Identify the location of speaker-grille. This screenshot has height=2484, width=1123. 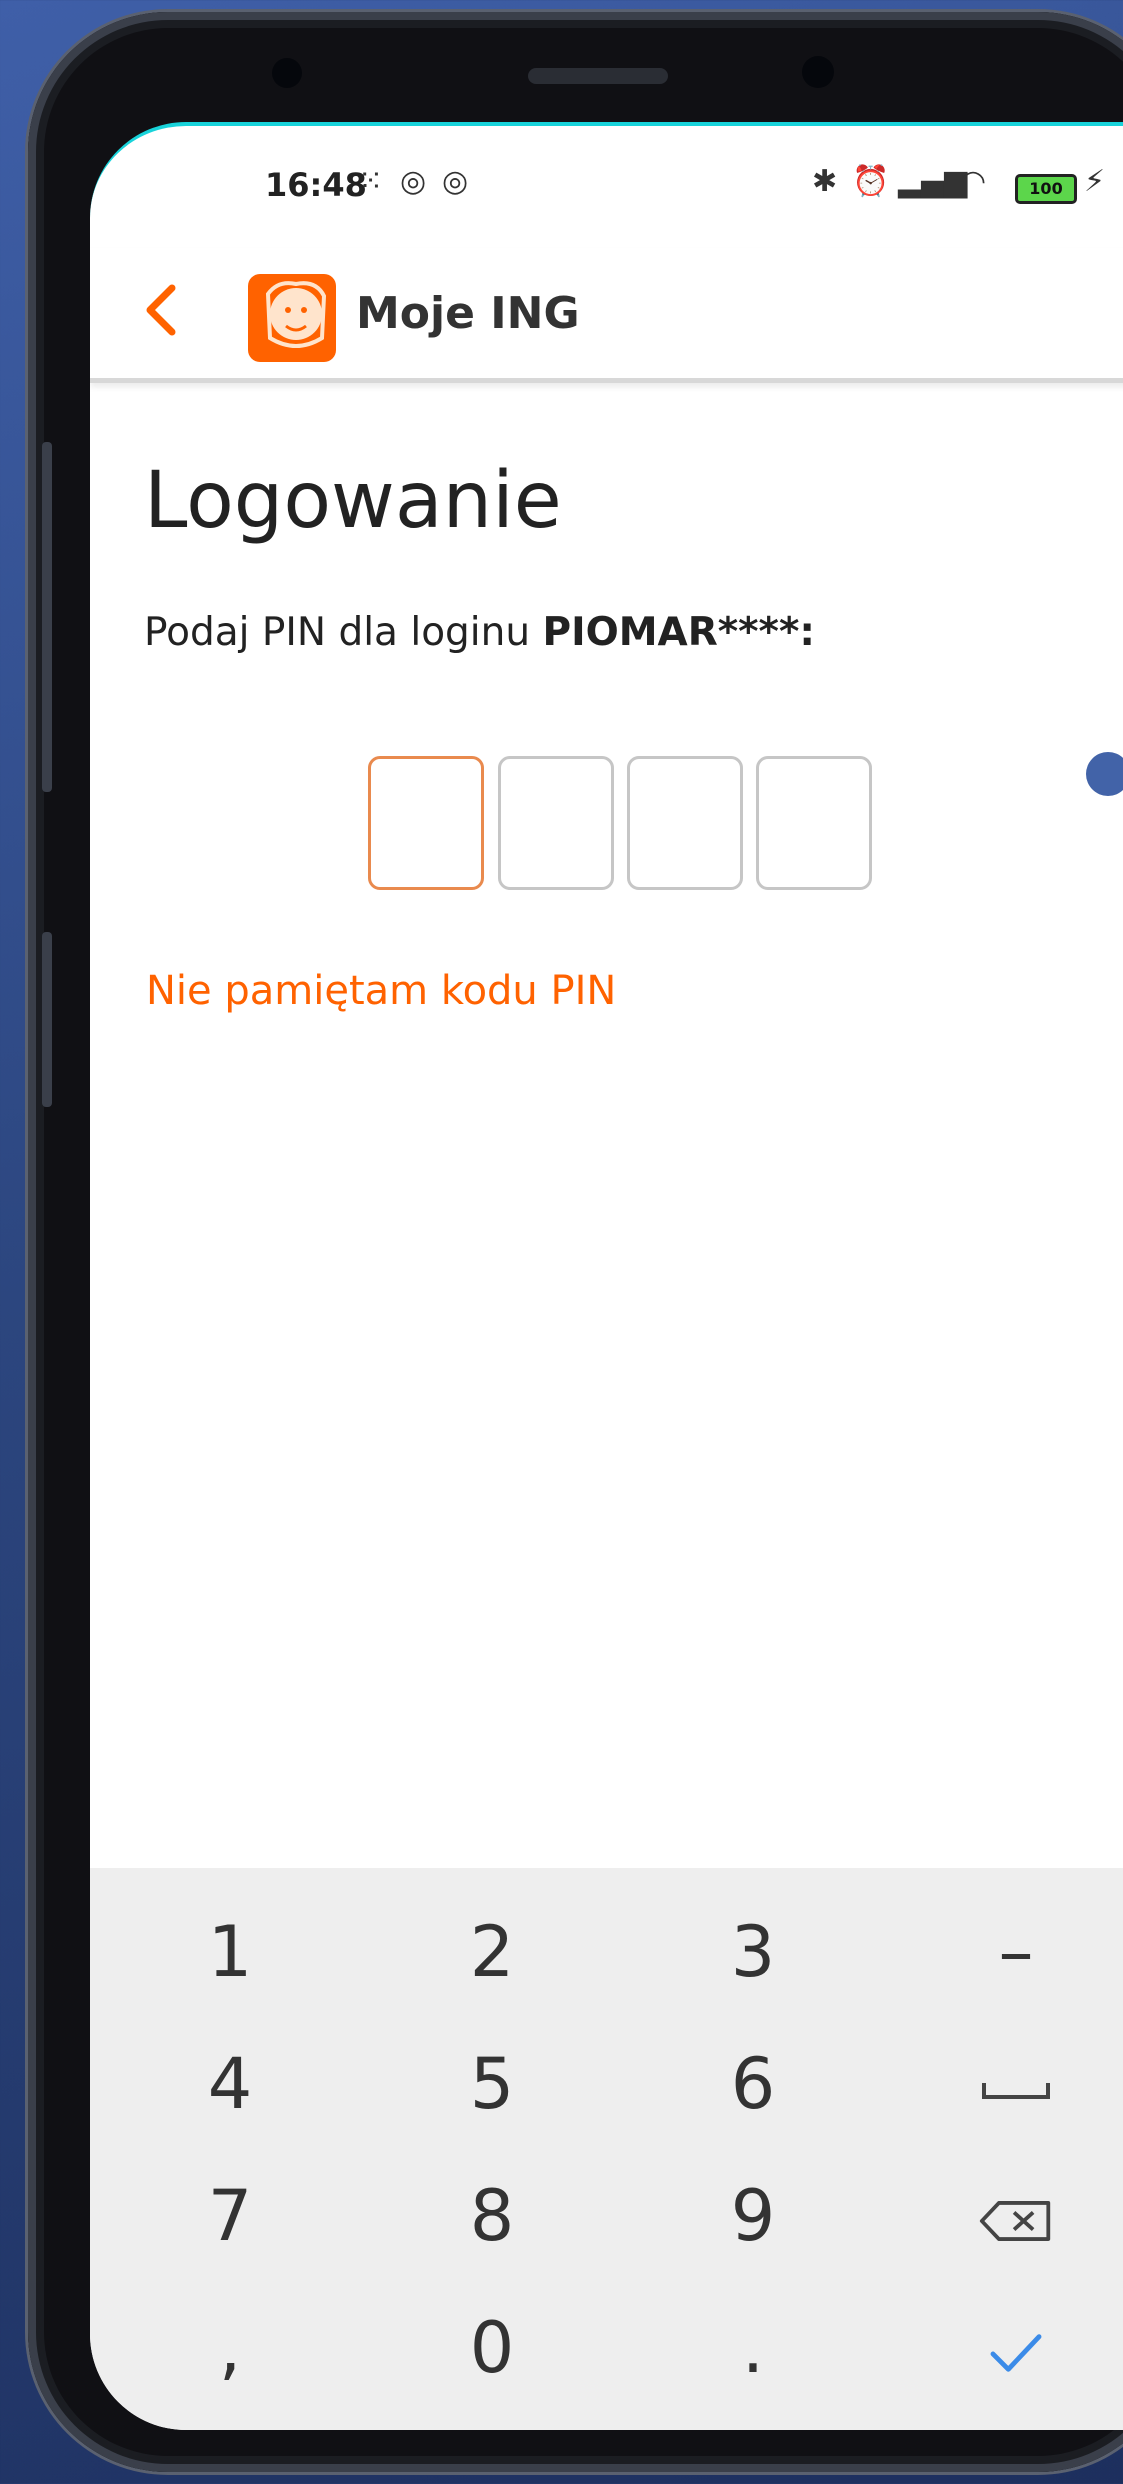
(598, 76).